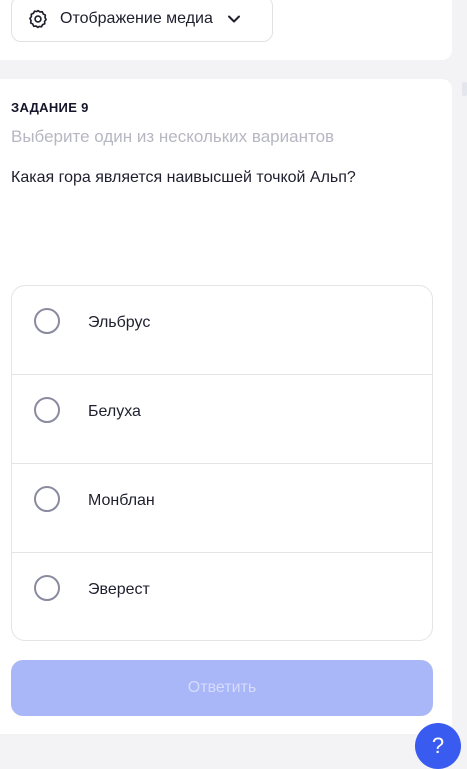  What do you see at coordinates (222, 330) in the screenshot?
I see `answer-option: Эльбрус` at bounding box center [222, 330].